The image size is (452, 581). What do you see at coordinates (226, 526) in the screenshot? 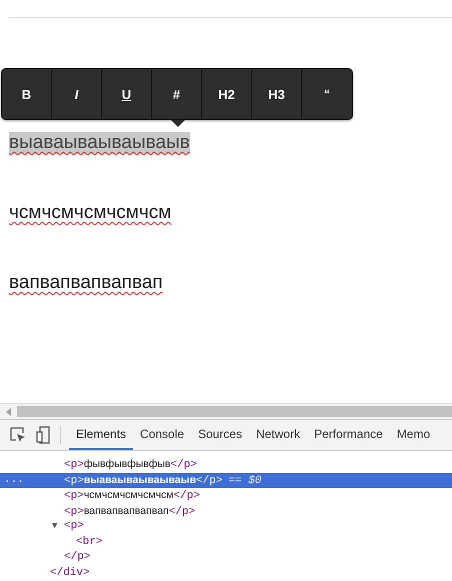
I see `dom-node-row: ▼ <p>` at bounding box center [226, 526].